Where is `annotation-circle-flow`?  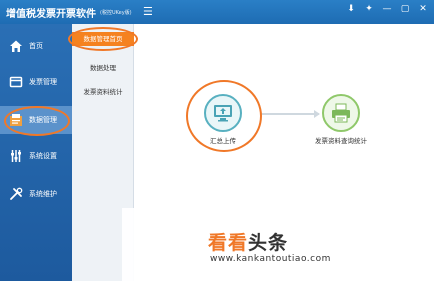 annotation-circle-flow is located at coordinates (224, 116).